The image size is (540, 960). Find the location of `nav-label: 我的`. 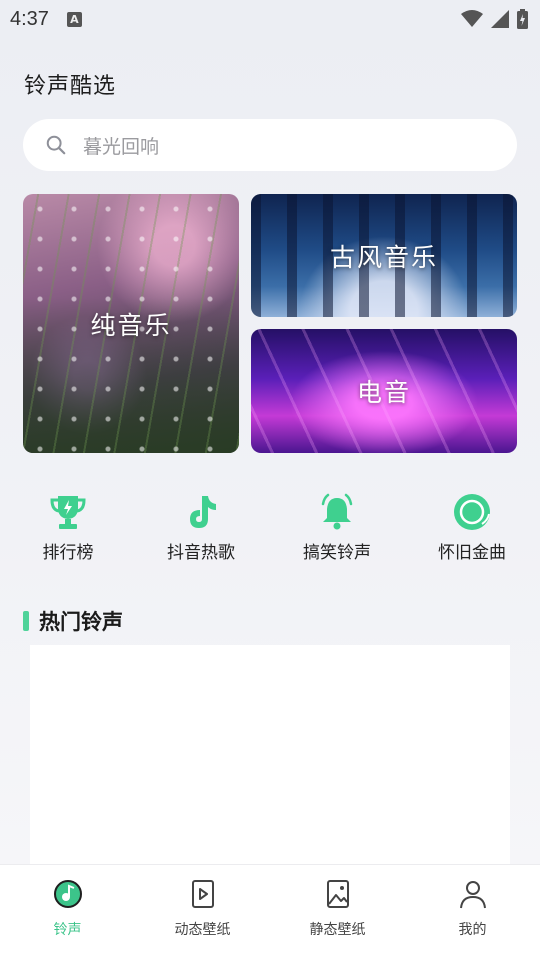

nav-label: 我的 is located at coordinates (472, 930).